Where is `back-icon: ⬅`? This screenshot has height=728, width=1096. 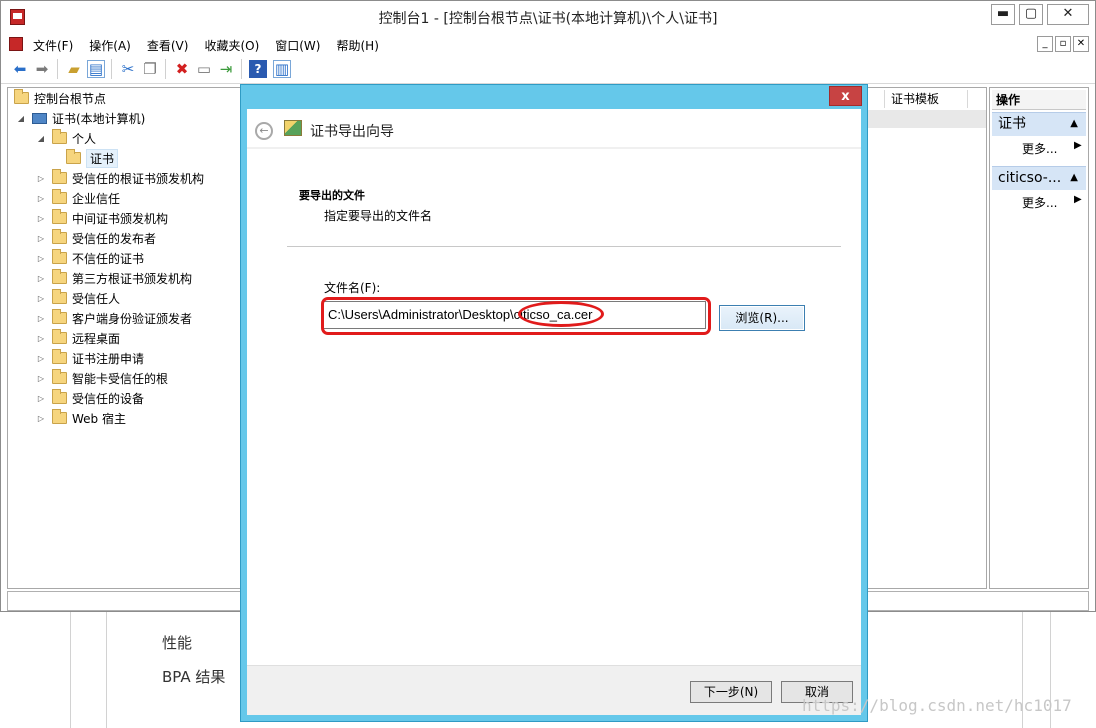 back-icon: ⬅ is located at coordinates (20, 69).